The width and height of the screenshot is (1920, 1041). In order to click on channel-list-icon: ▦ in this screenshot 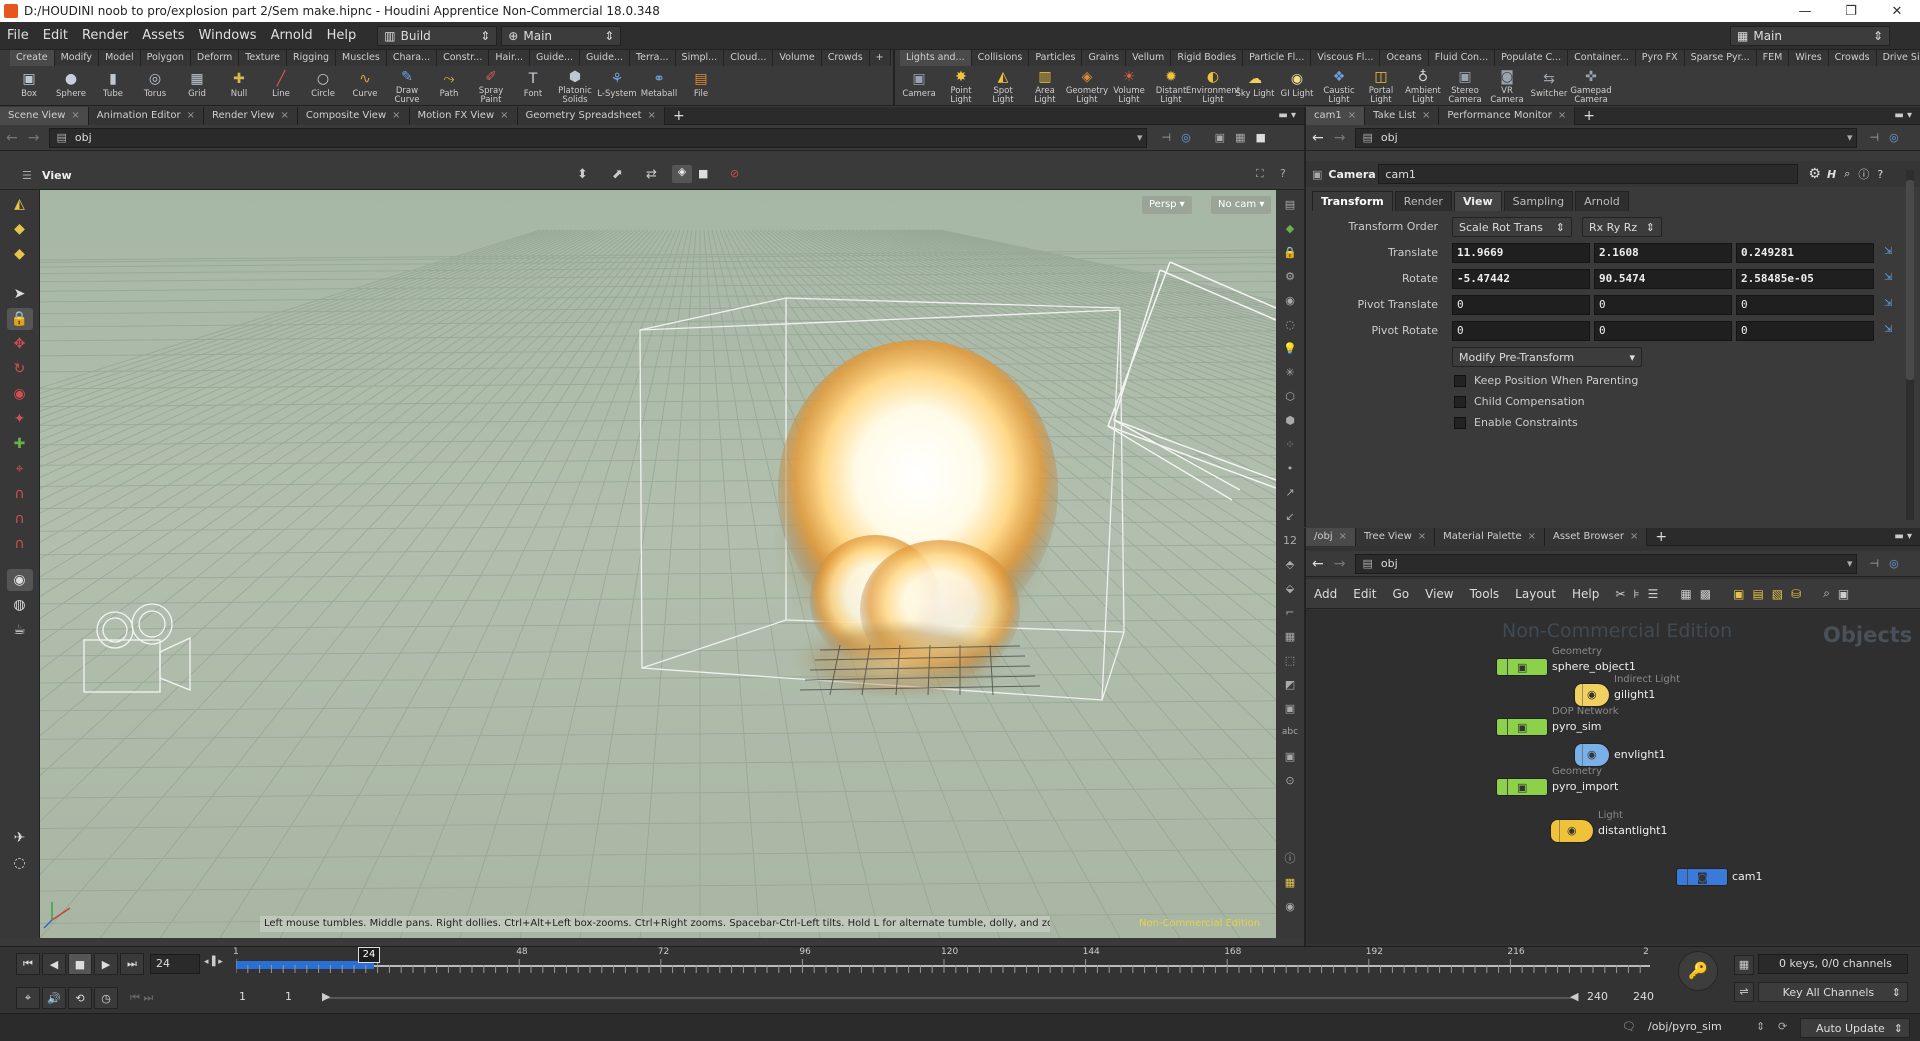, I will do `click(1744, 965)`.